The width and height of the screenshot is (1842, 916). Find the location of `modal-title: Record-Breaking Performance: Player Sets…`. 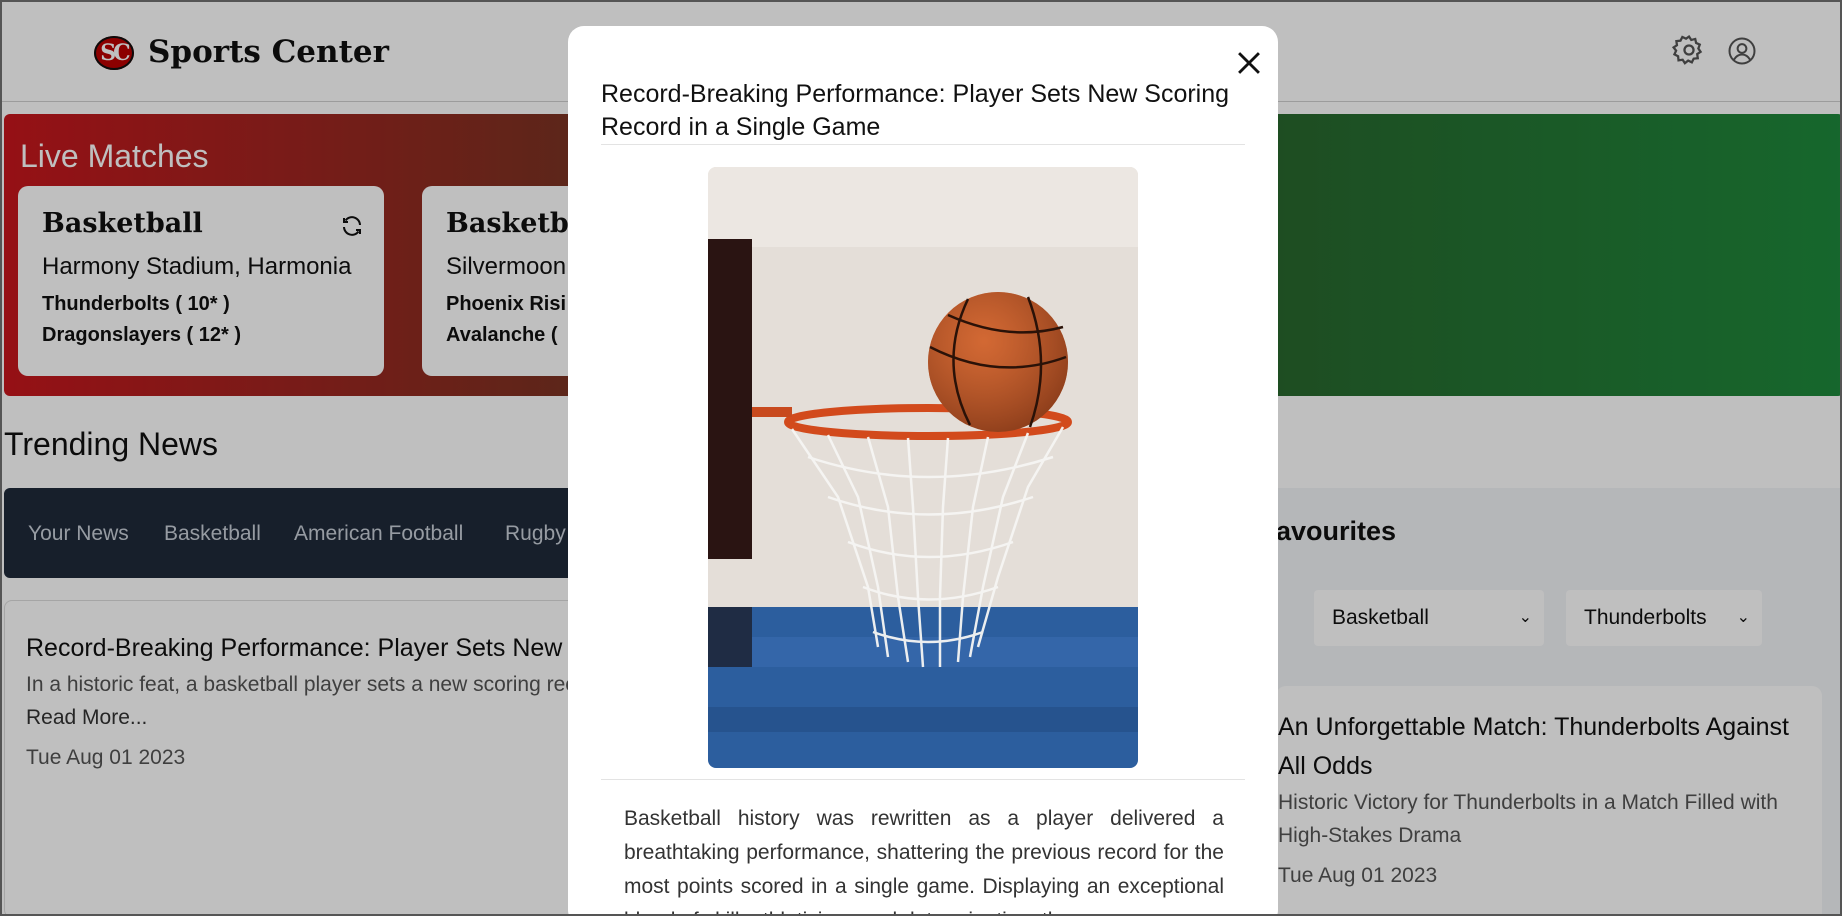

modal-title: Record-Breaking Performance: Player Sets… is located at coordinates (915, 110).